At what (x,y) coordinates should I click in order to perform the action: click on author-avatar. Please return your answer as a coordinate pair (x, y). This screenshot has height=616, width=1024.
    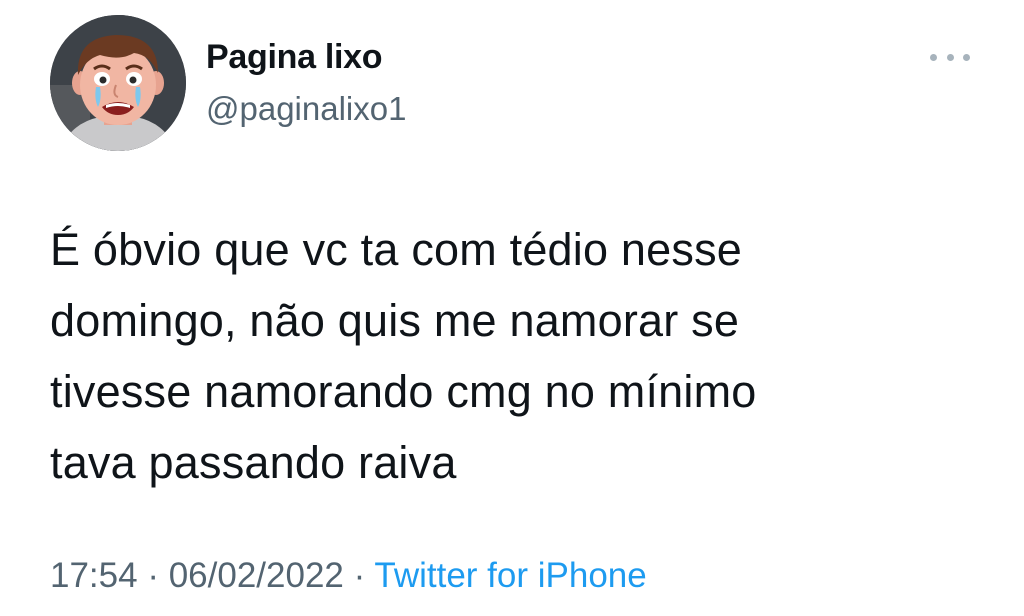
    Looking at the image, I should click on (118, 83).